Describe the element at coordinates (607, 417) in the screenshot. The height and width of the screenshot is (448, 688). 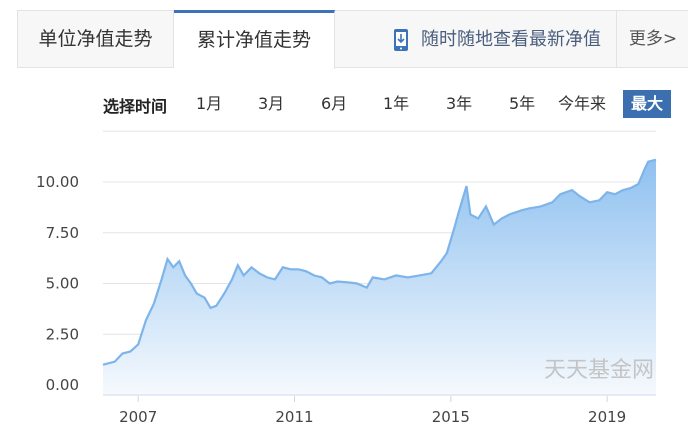
I see `x-tick-label: 2019` at that location.